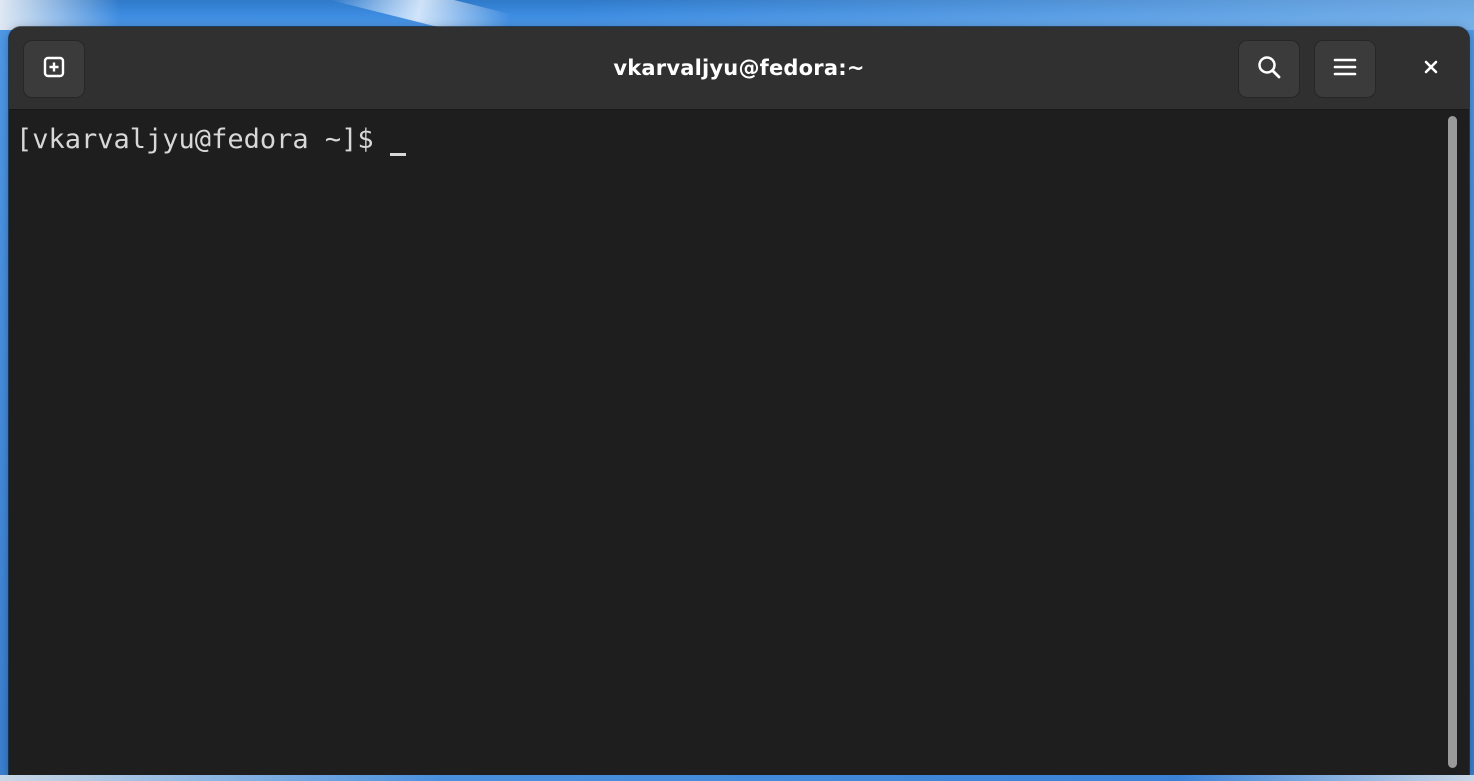 Image resolution: width=1474 pixels, height=781 pixels. What do you see at coordinates (60, 15) in the screenshot?
I see `desktop-highlight` at bounding box center [60, 15].